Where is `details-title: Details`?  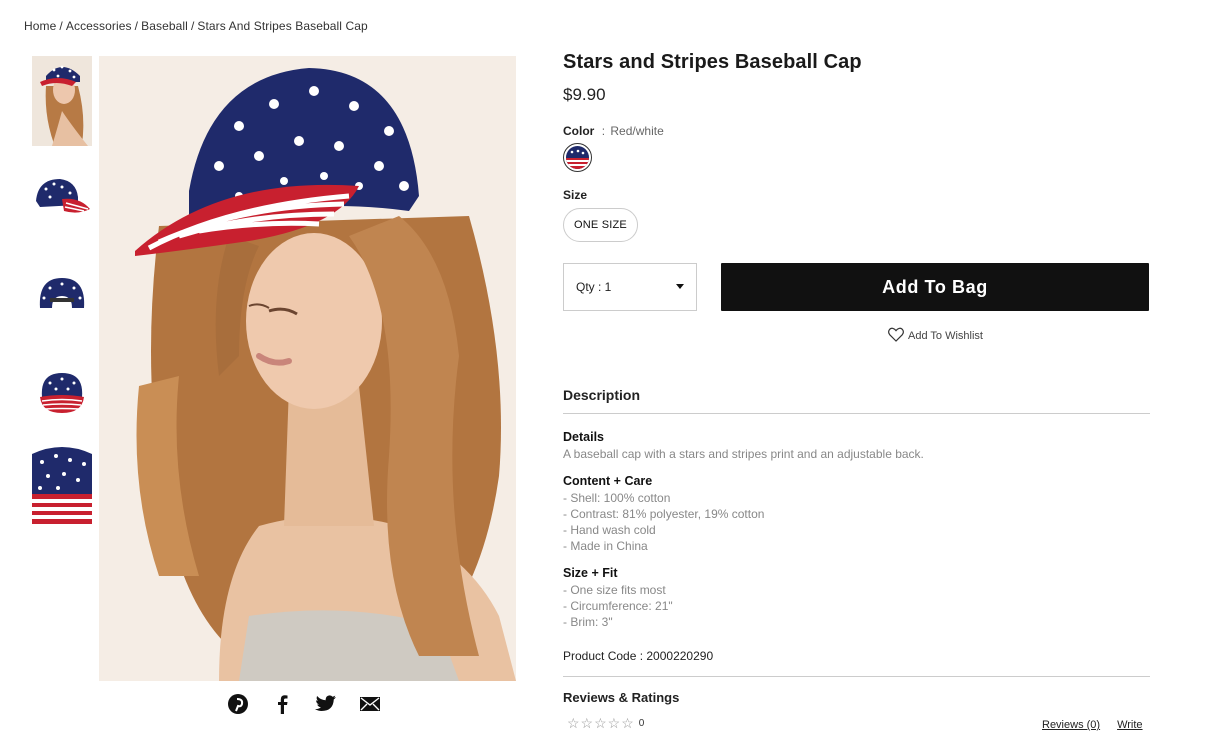 details-title: Details is located at coordinates (583, 437).